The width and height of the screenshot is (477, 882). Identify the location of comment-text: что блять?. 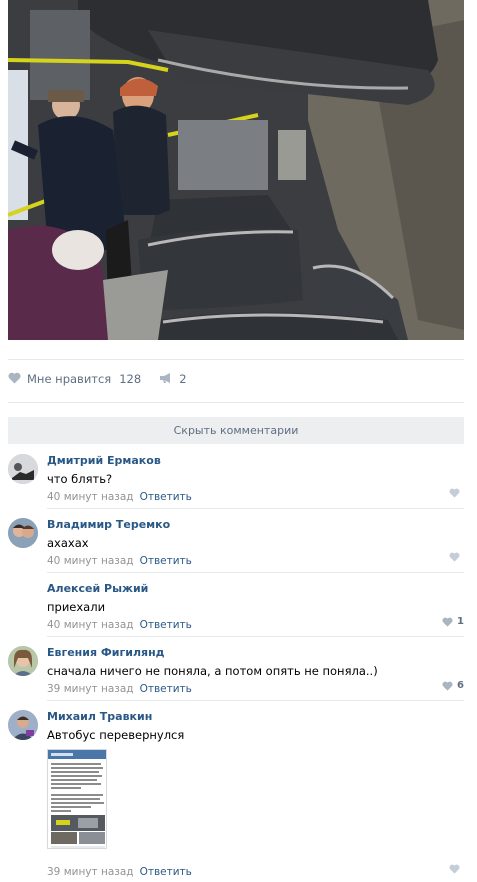
(80, 479).